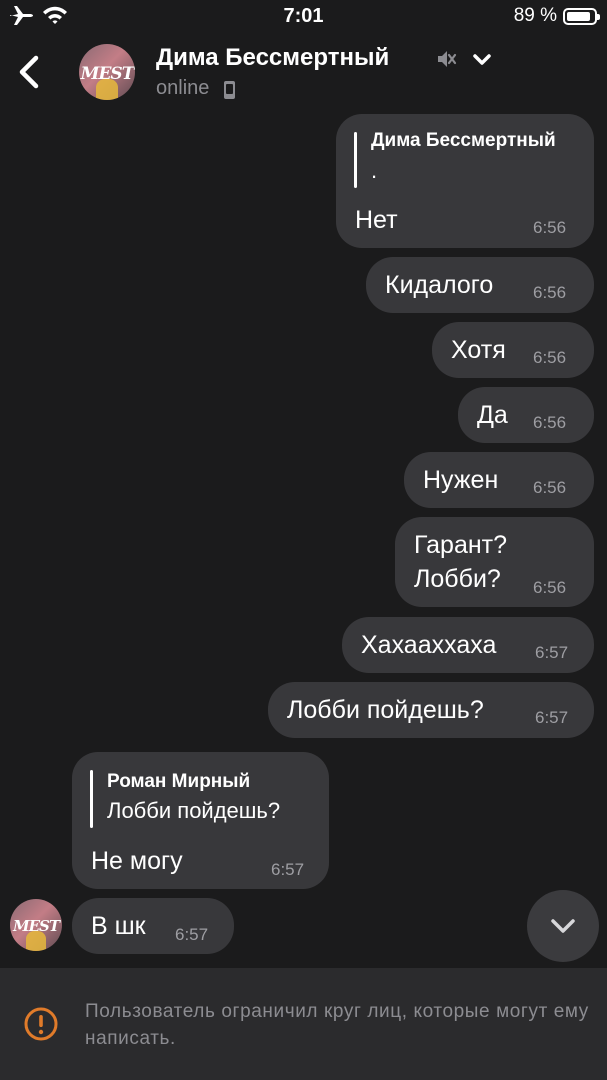 The image size is (607, 1080). I want to click on message-bubble-outgoing: Хахааххаха 6:57, so click(468, 645).